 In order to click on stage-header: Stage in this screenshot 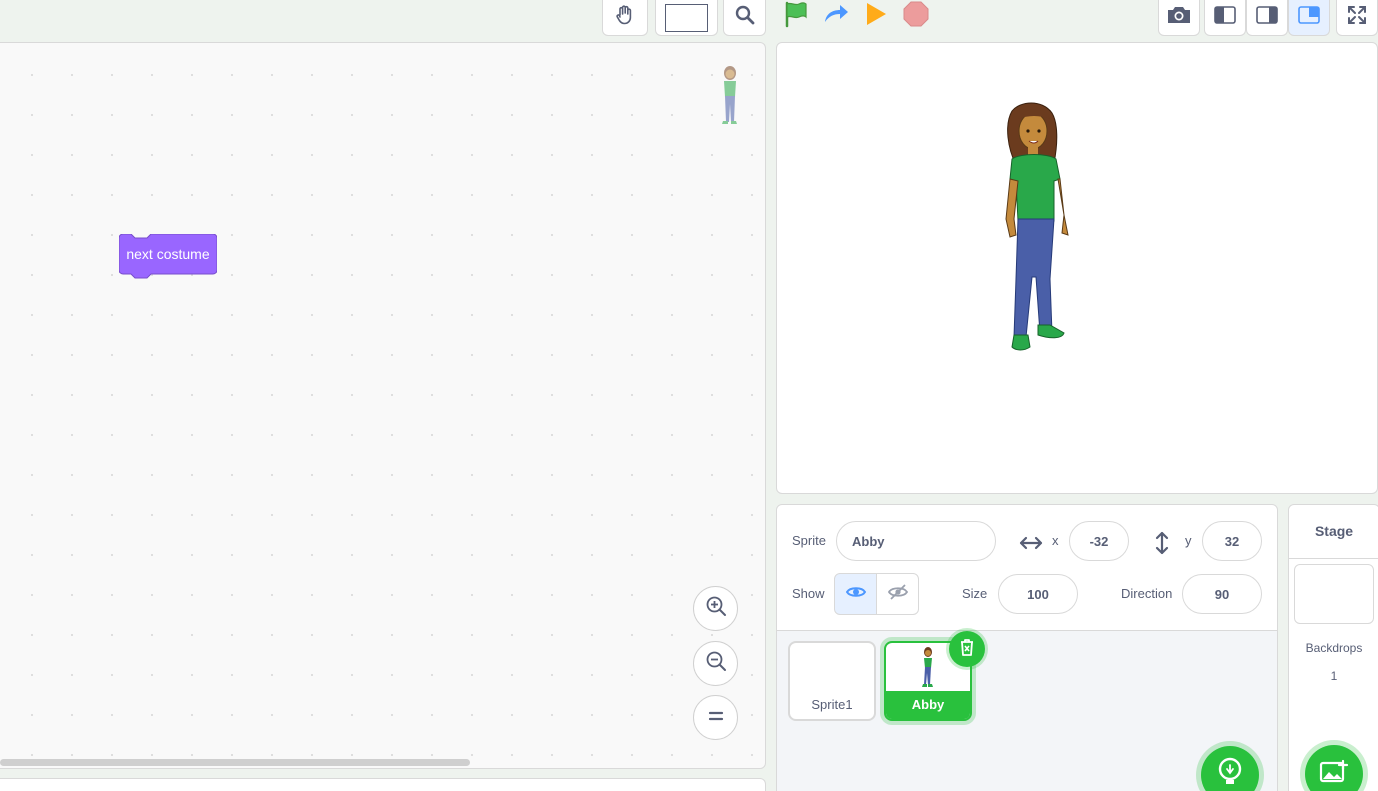, I will do `click(1333, 532)`.